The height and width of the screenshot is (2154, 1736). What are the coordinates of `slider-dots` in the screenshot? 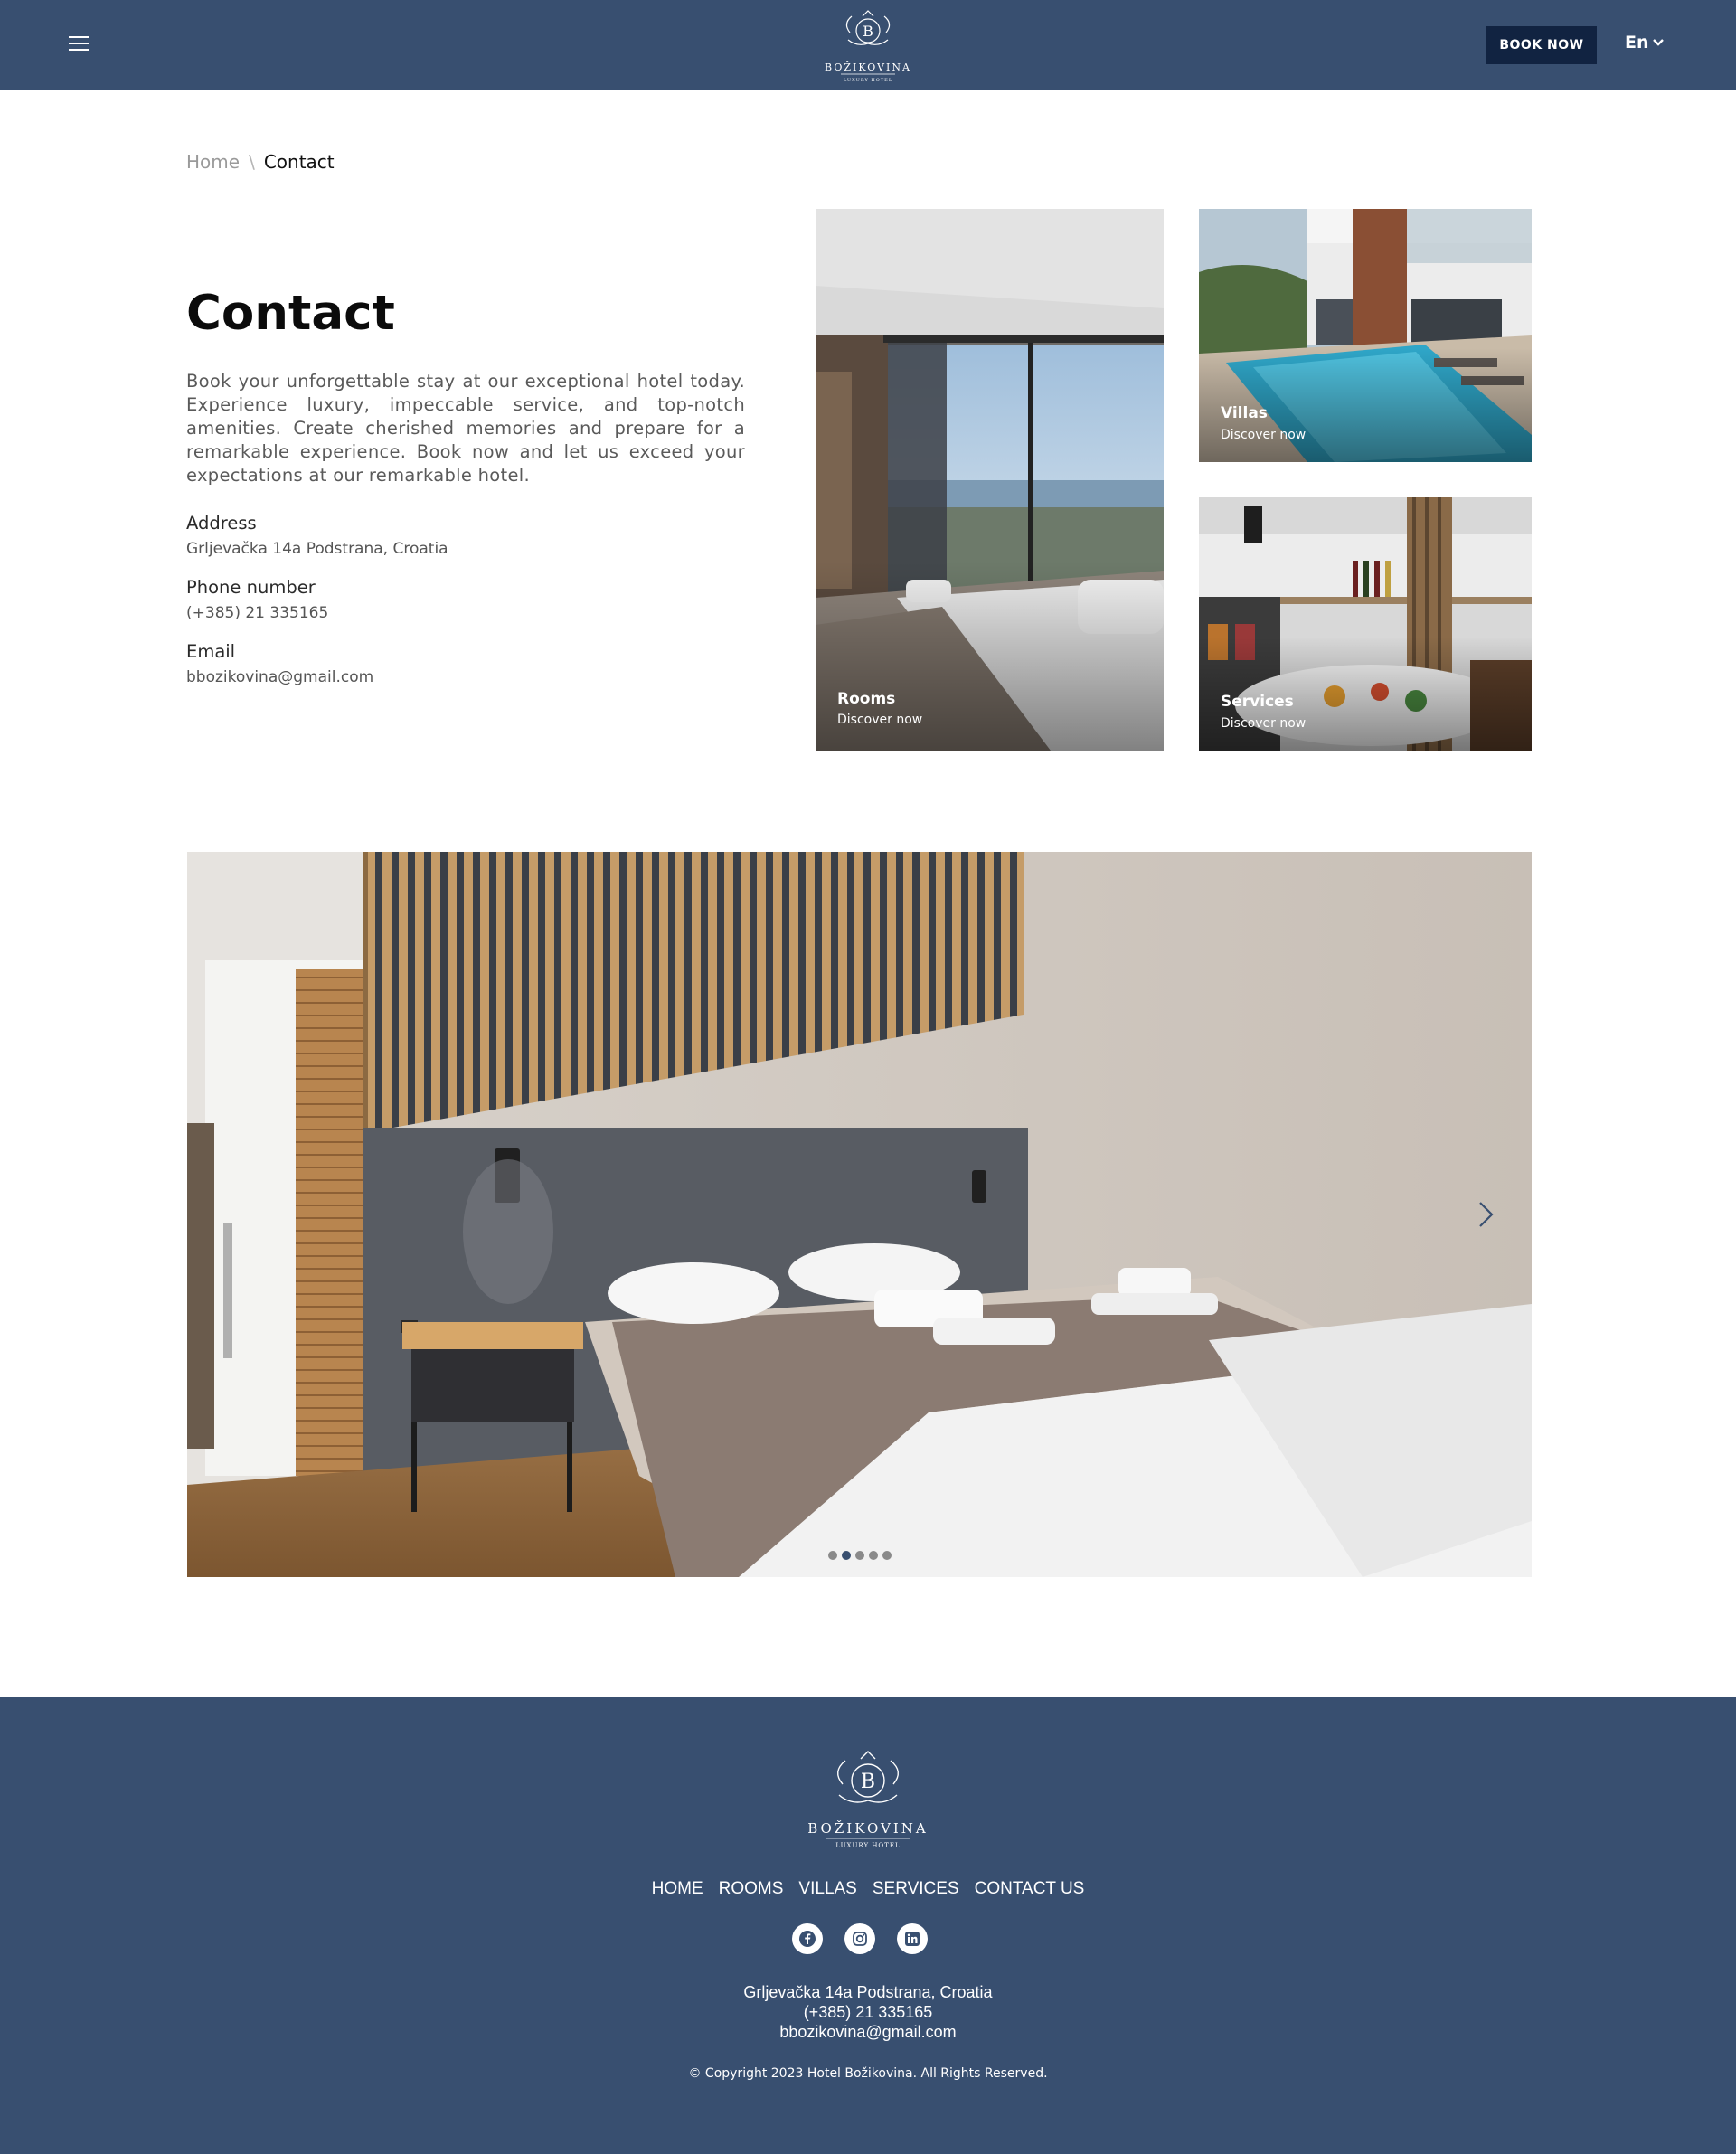 It's located at (860, 1555).